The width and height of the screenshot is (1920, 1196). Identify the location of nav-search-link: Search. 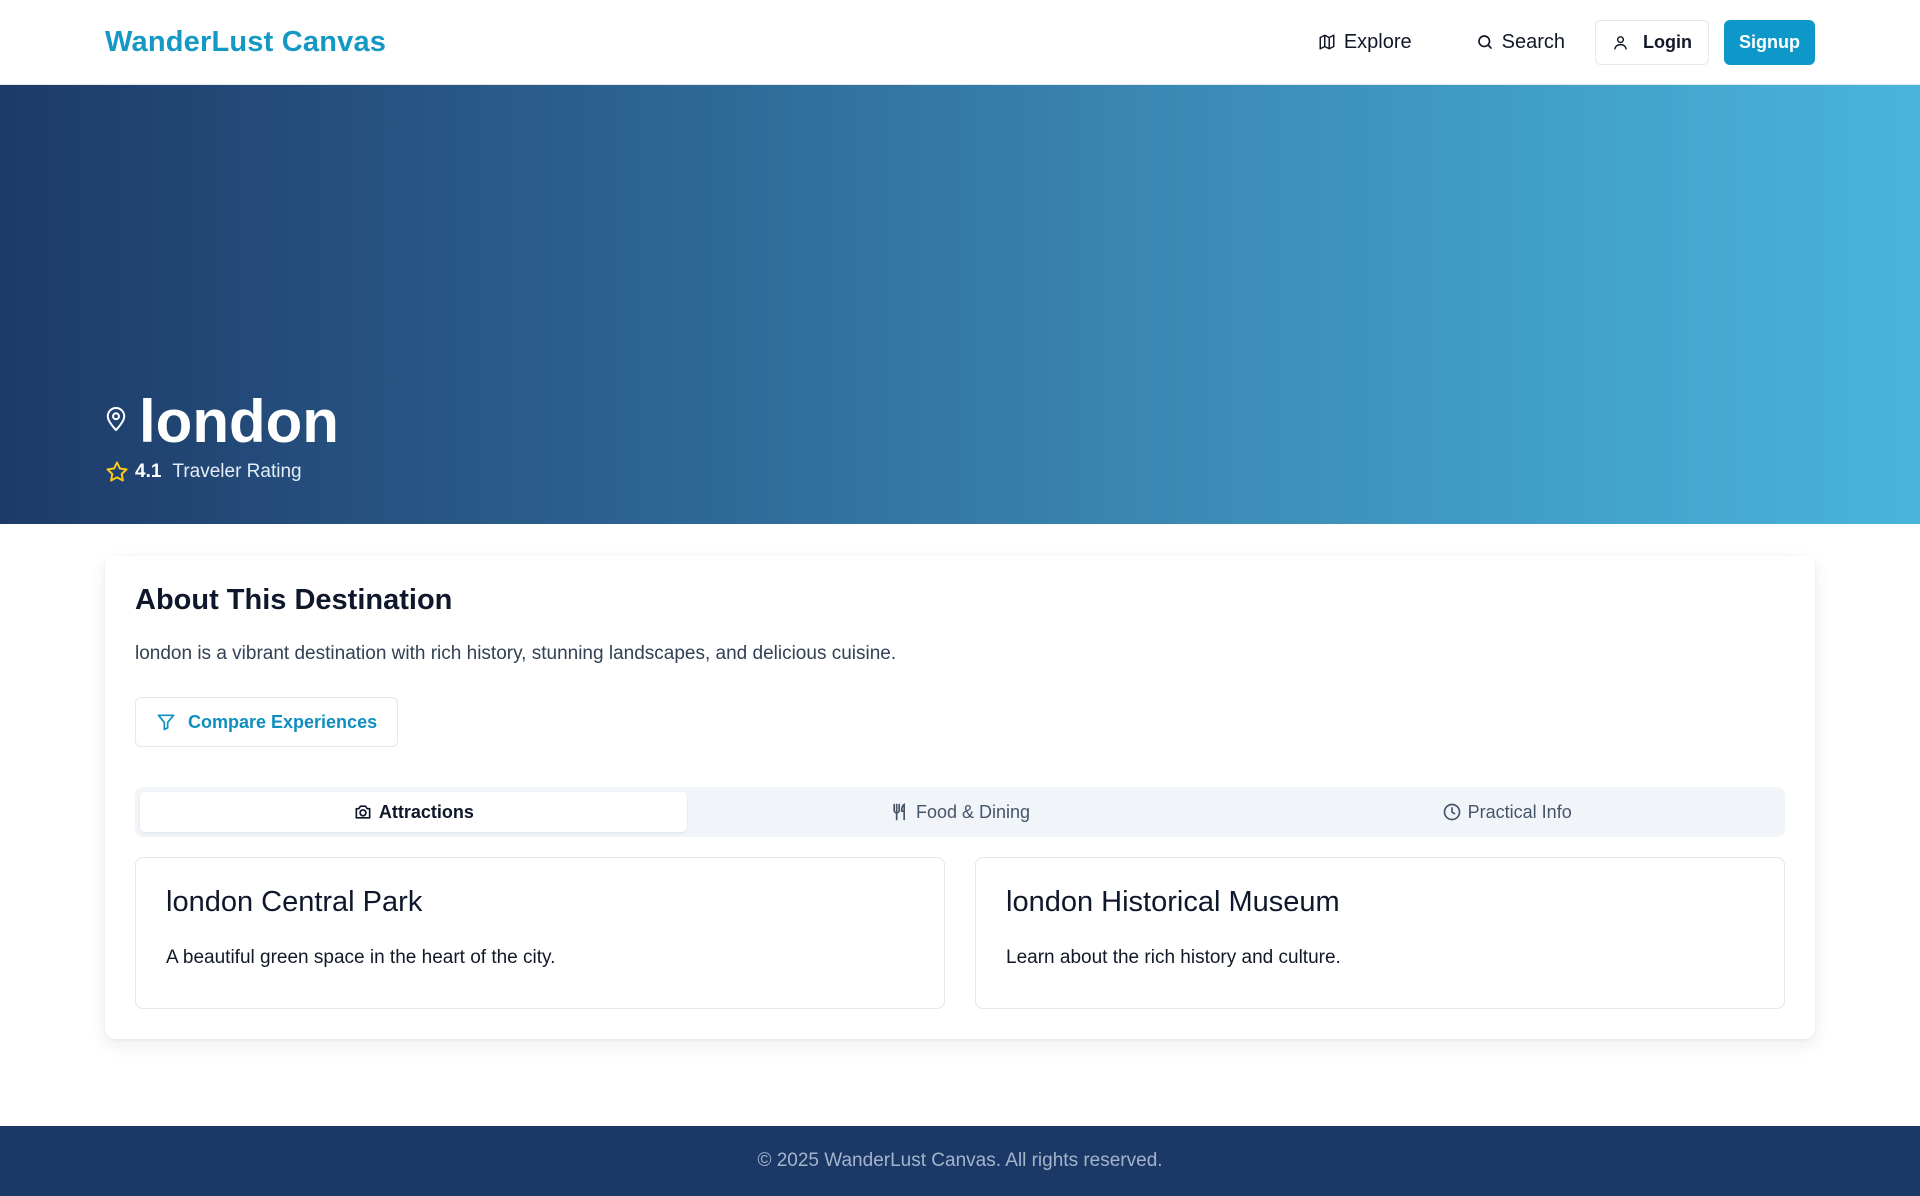
(1520, 42).